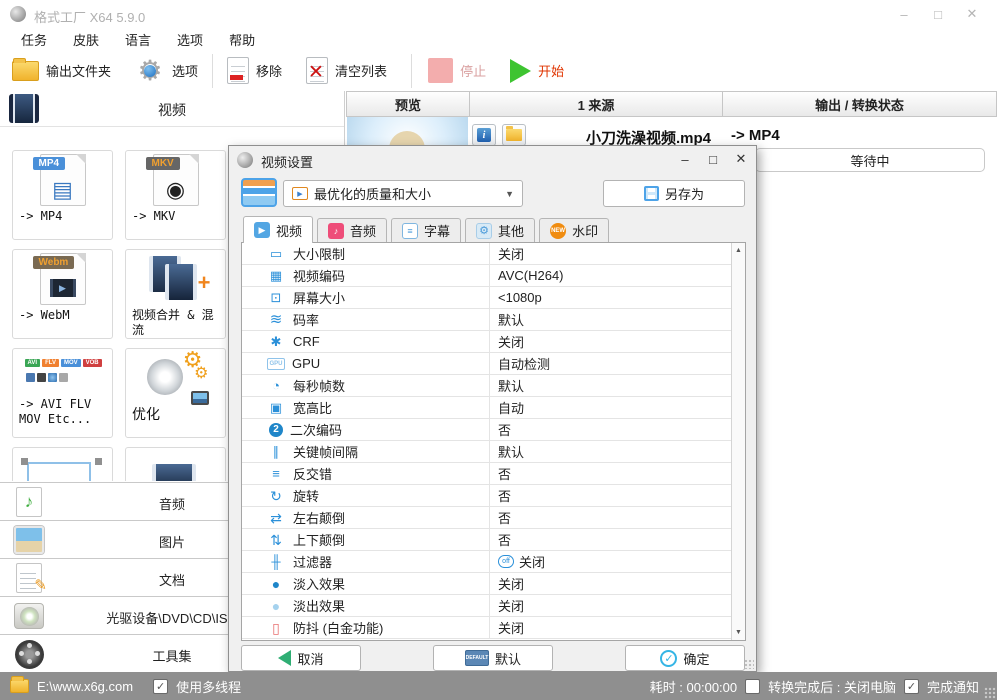  I want to click on close-button: ✕, so click(972, 14).